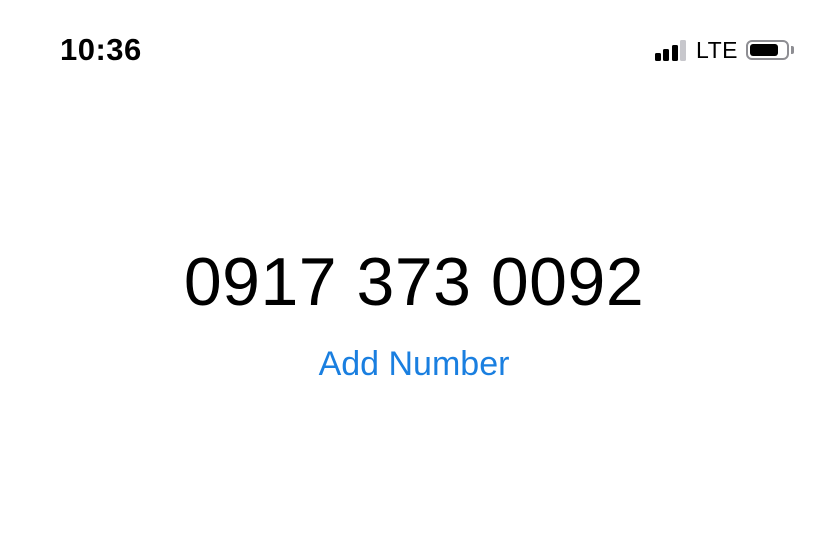 This screenshot has width=828, height=557. I want to click on add-number-button: Add Number, so click(414, 364).